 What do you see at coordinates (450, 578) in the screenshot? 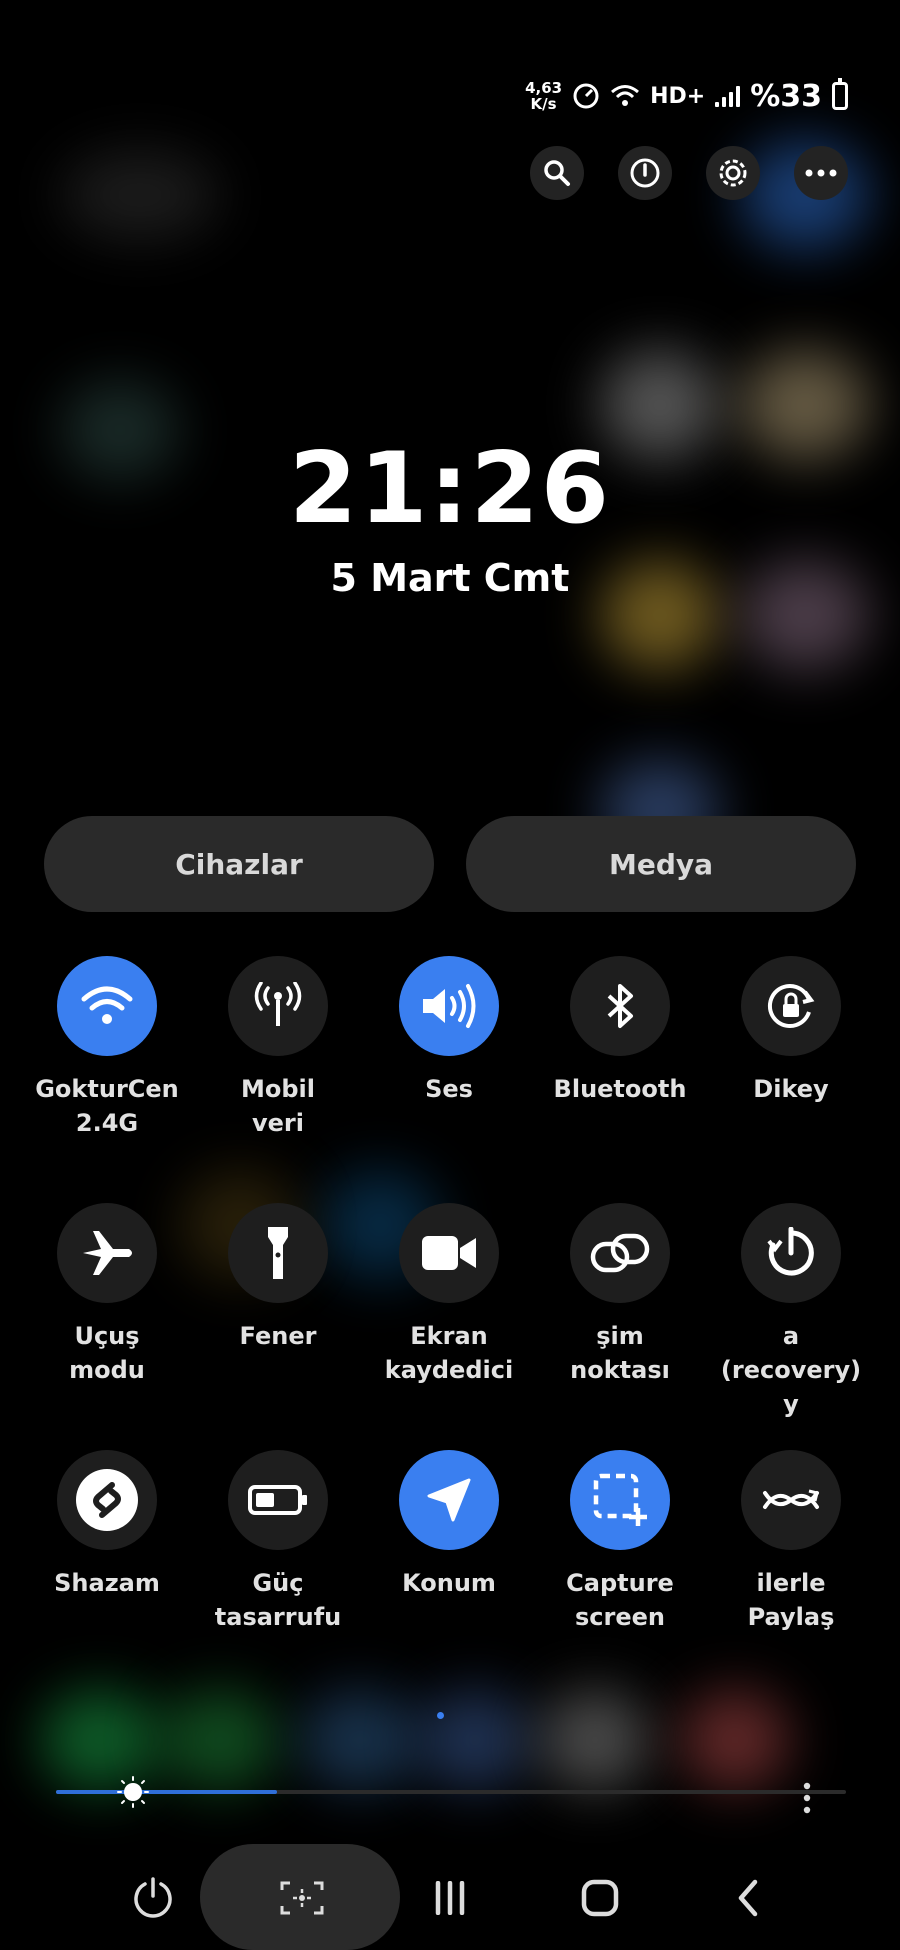
I see `clock-date: 5 Mart Cmt` at bounding box center [450, 578].